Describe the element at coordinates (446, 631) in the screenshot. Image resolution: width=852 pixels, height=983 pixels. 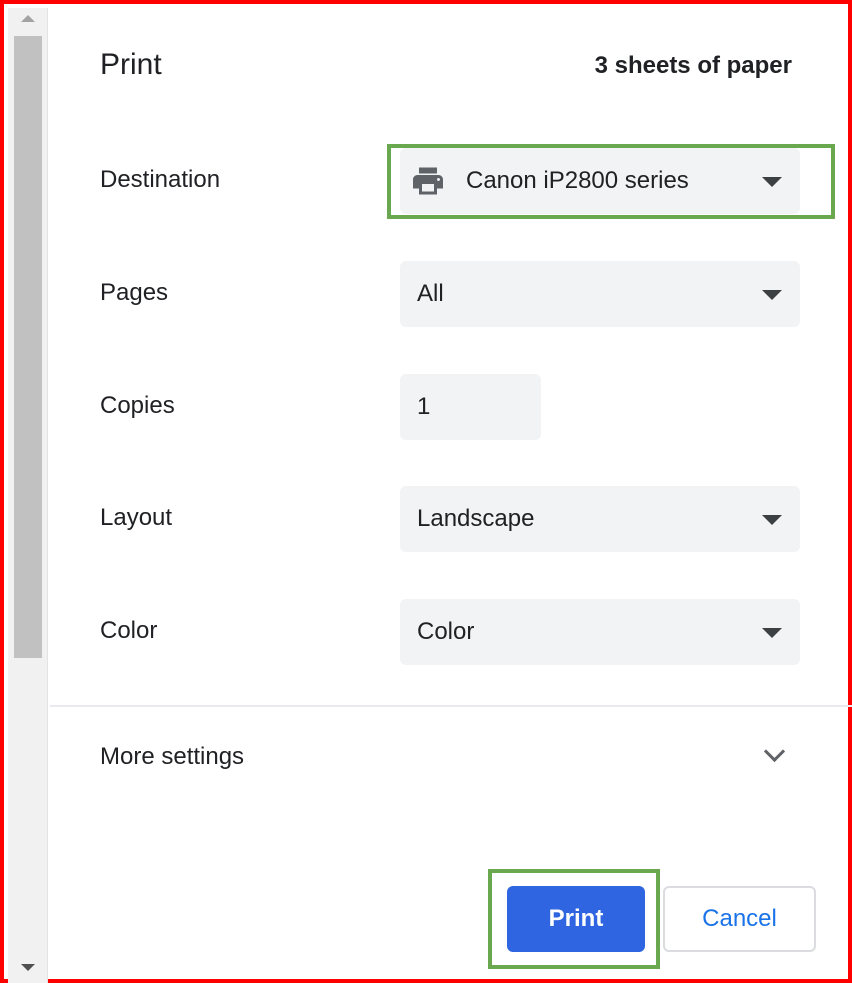
I see `color-value: Color` at that location.